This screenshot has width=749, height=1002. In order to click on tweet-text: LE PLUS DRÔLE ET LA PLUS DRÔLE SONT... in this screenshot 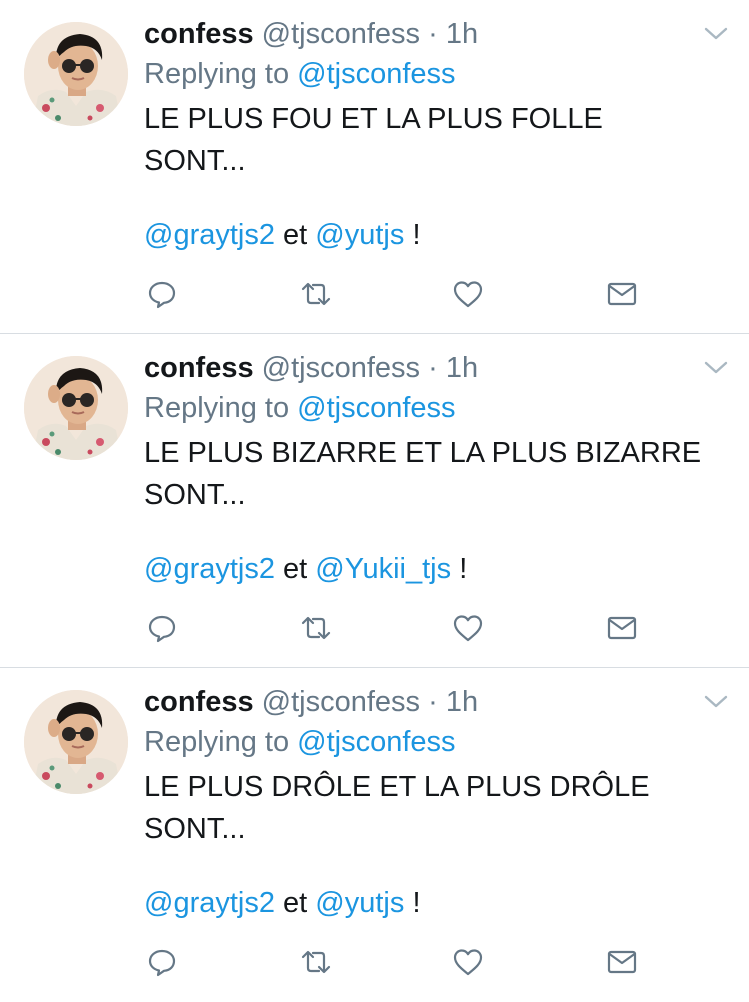, I will do `click(397, 808)`.